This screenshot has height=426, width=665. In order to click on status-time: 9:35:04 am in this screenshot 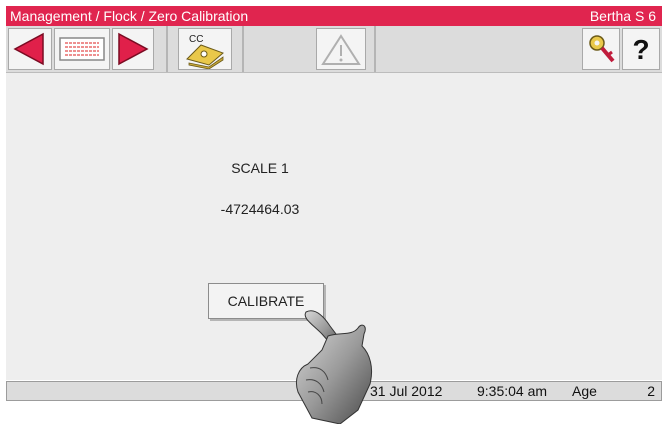, I will do `click(512, 391)`.